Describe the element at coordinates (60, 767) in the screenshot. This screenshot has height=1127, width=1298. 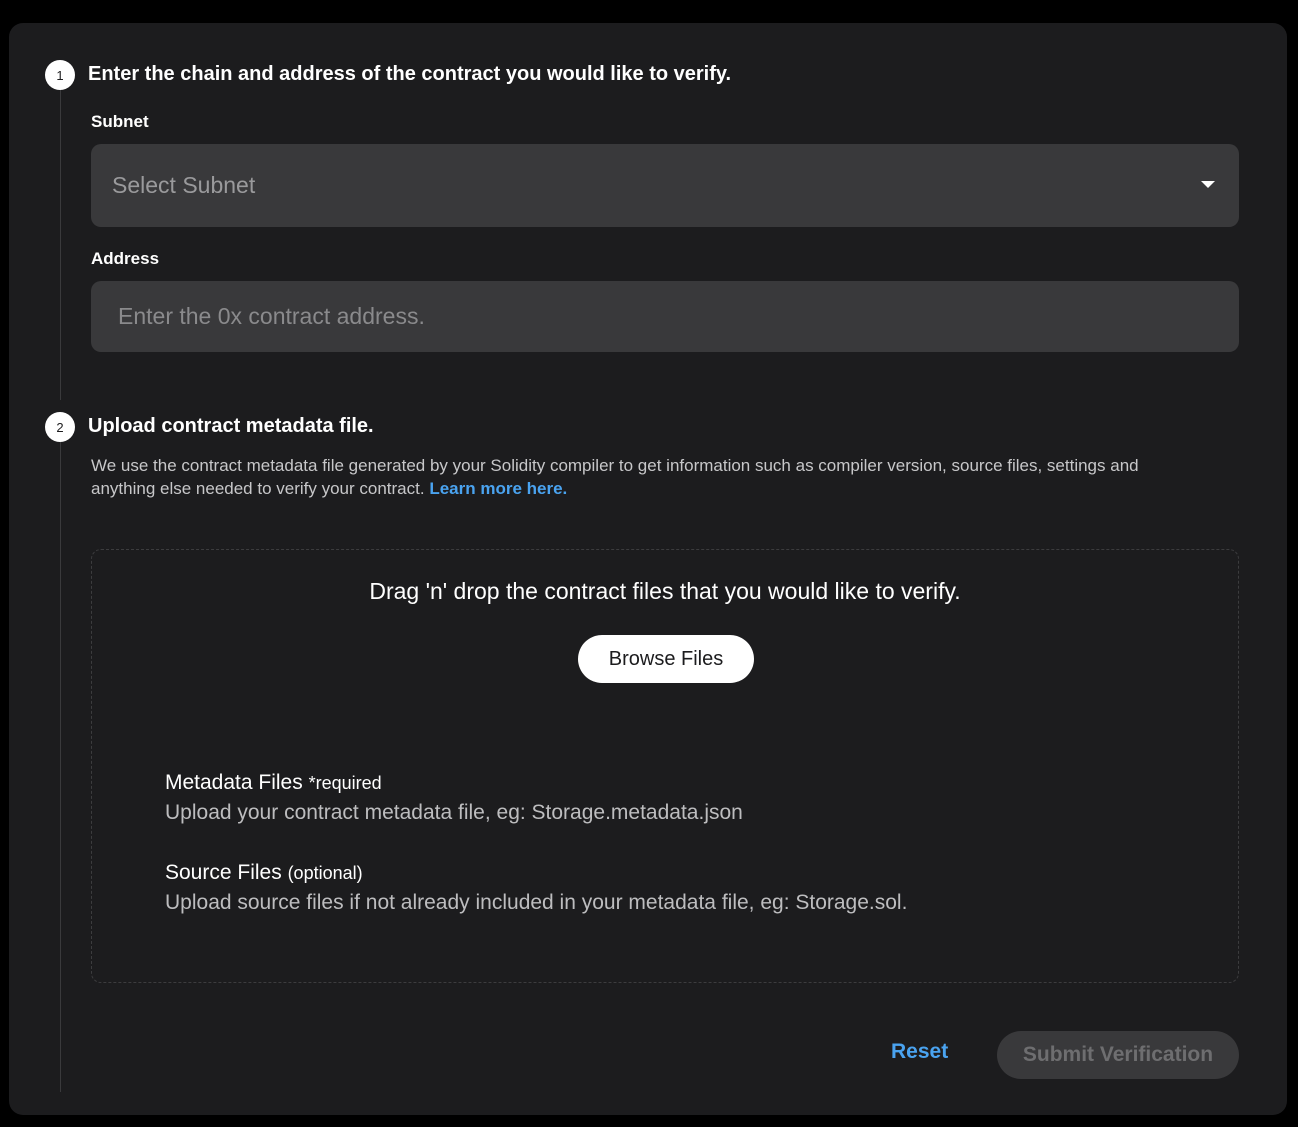
I see `step-2-connector-line` at that location.